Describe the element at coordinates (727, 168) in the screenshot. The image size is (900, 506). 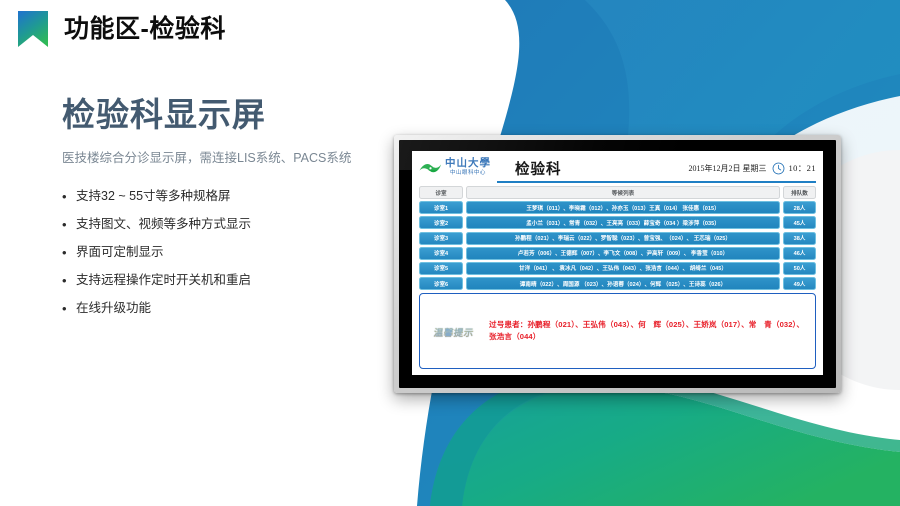
I see `date-label: 2015年12月2日 星期三` at that location.